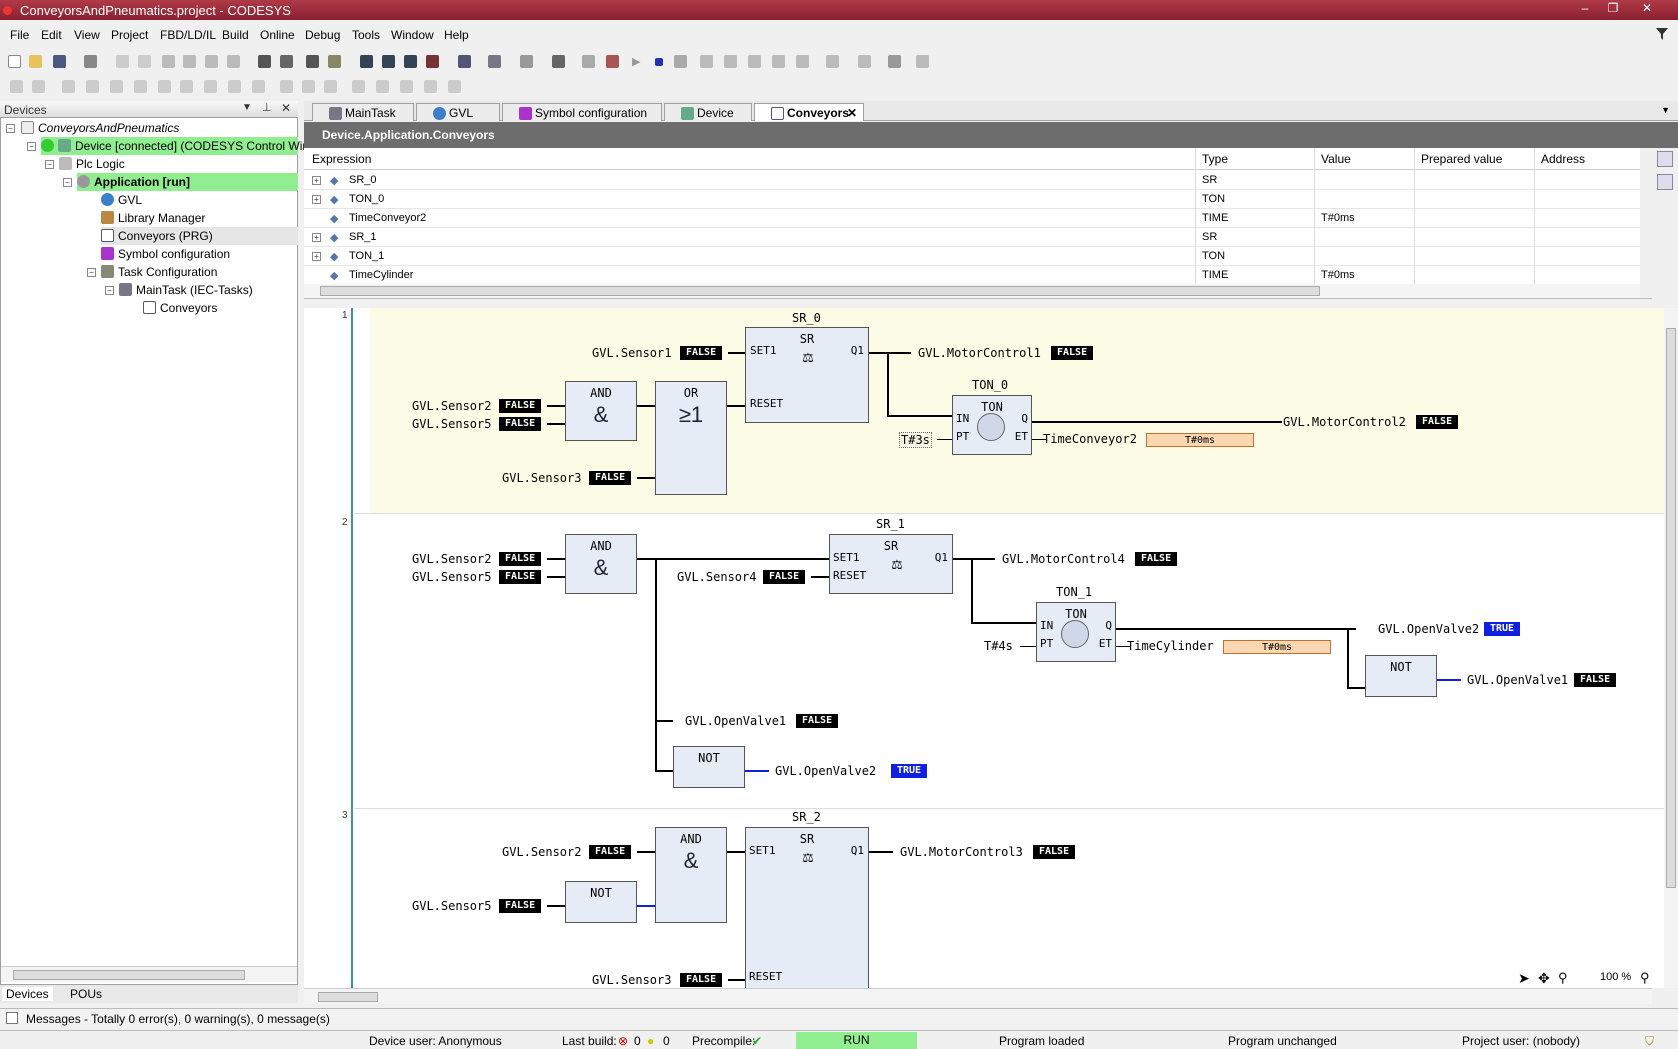 Image resolution: width=1678 pixels, height=1049 pixels. Describe the element at coordinates (558, 61) in the screenshot. I see `breakpoint-icon` at that location.